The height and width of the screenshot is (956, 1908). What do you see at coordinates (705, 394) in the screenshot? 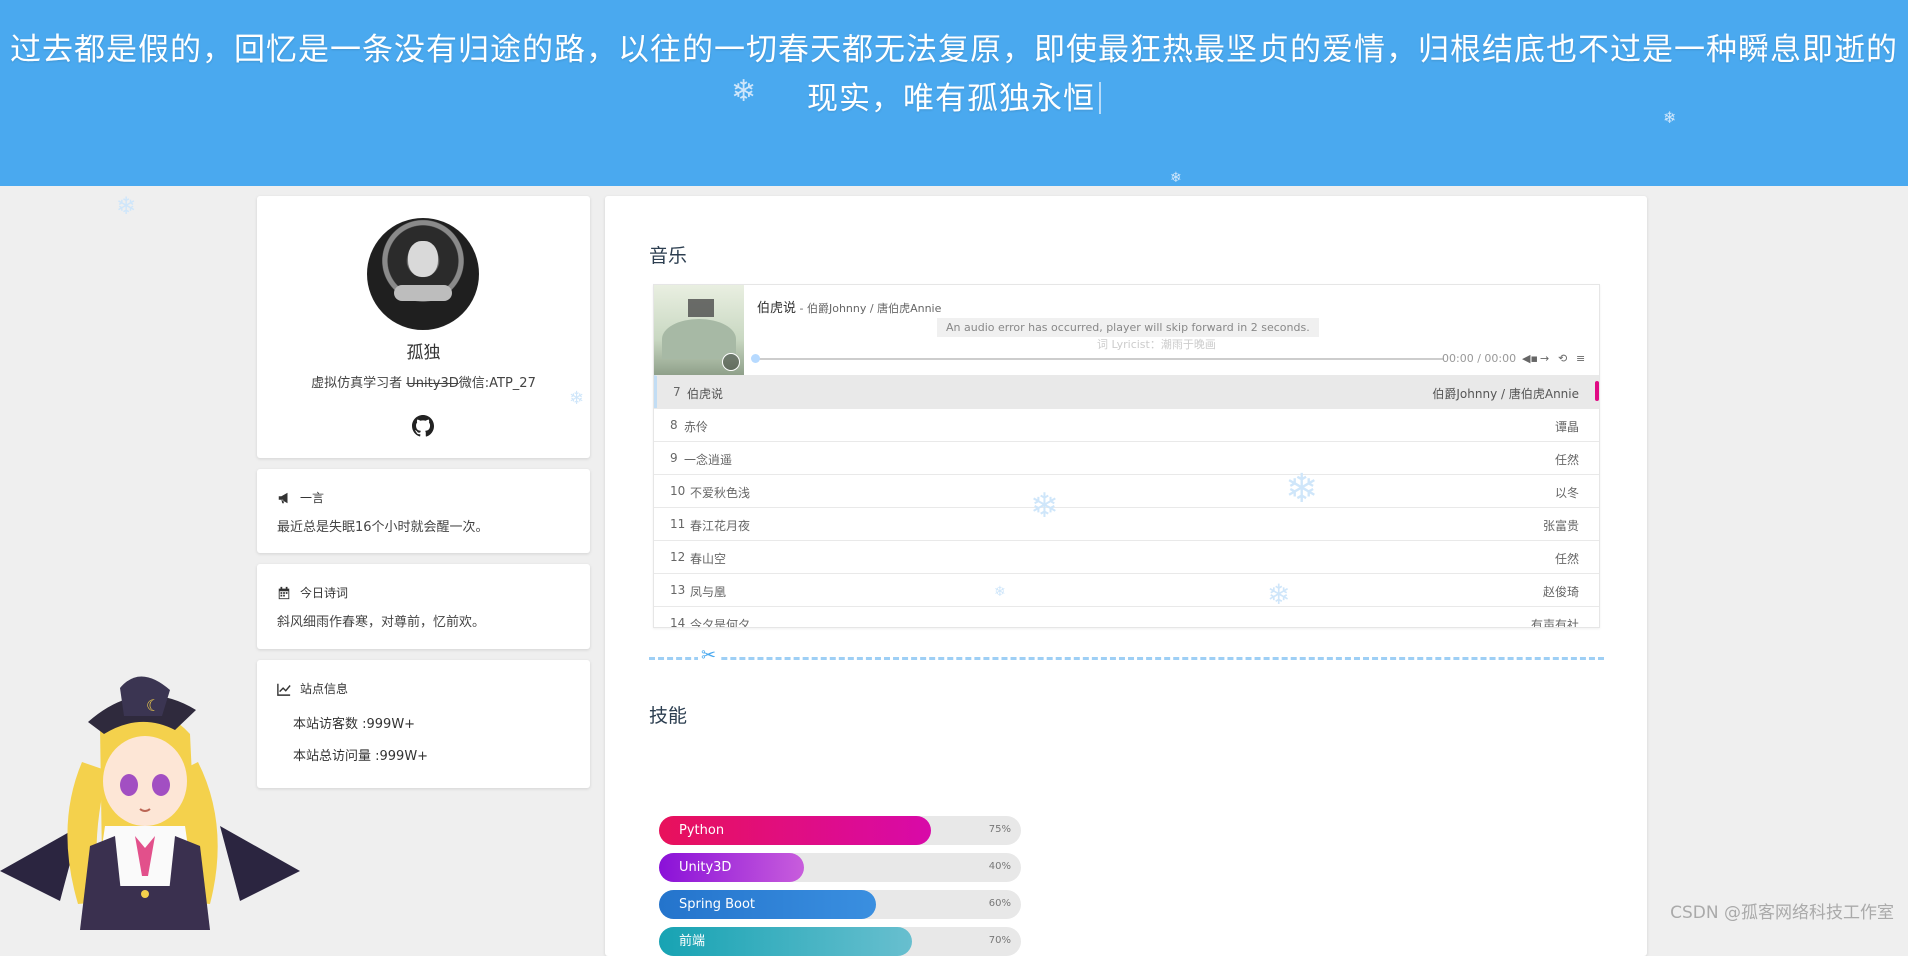
I see `track-title: 伯虎说` at bounding box center [705, 394].